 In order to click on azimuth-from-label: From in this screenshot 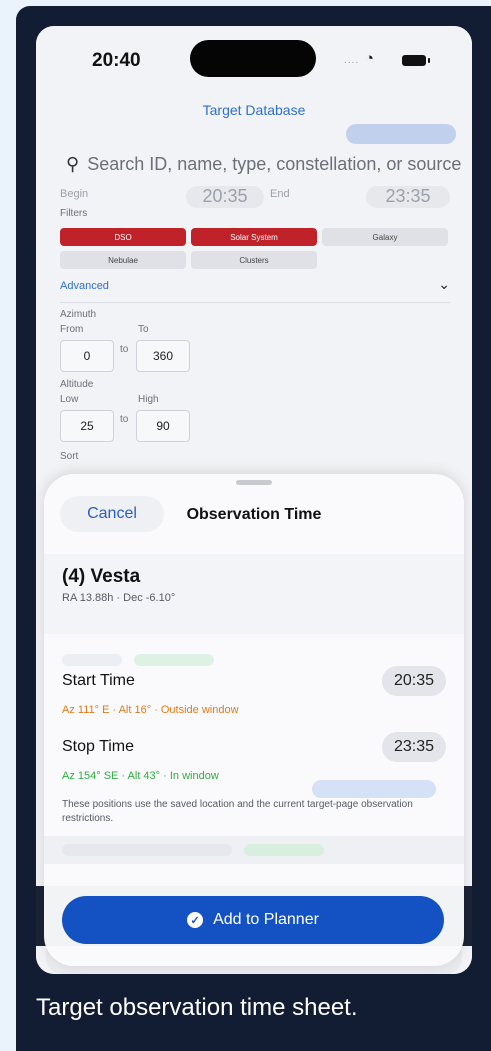, I will do `click(72, 329)`.